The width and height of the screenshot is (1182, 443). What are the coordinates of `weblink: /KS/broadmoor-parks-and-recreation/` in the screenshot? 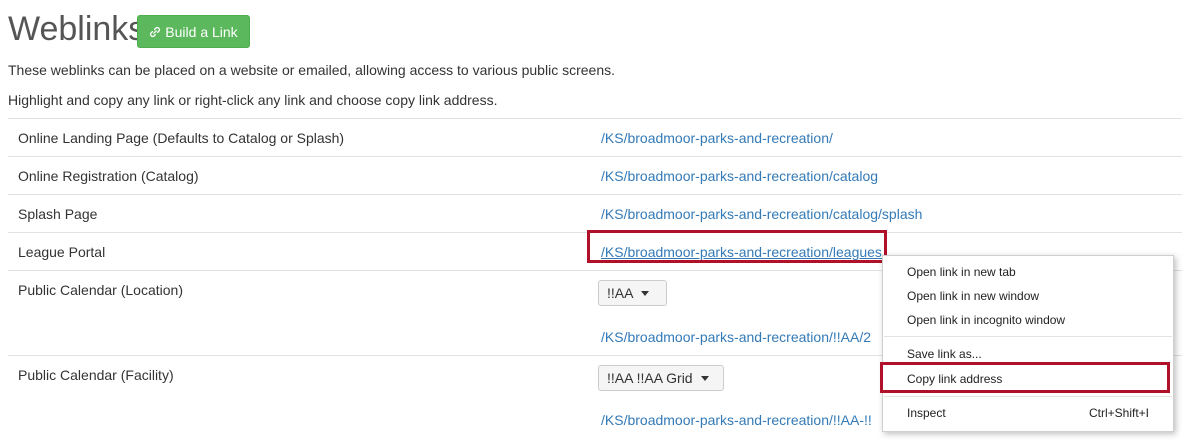 It's located at (717, 138).